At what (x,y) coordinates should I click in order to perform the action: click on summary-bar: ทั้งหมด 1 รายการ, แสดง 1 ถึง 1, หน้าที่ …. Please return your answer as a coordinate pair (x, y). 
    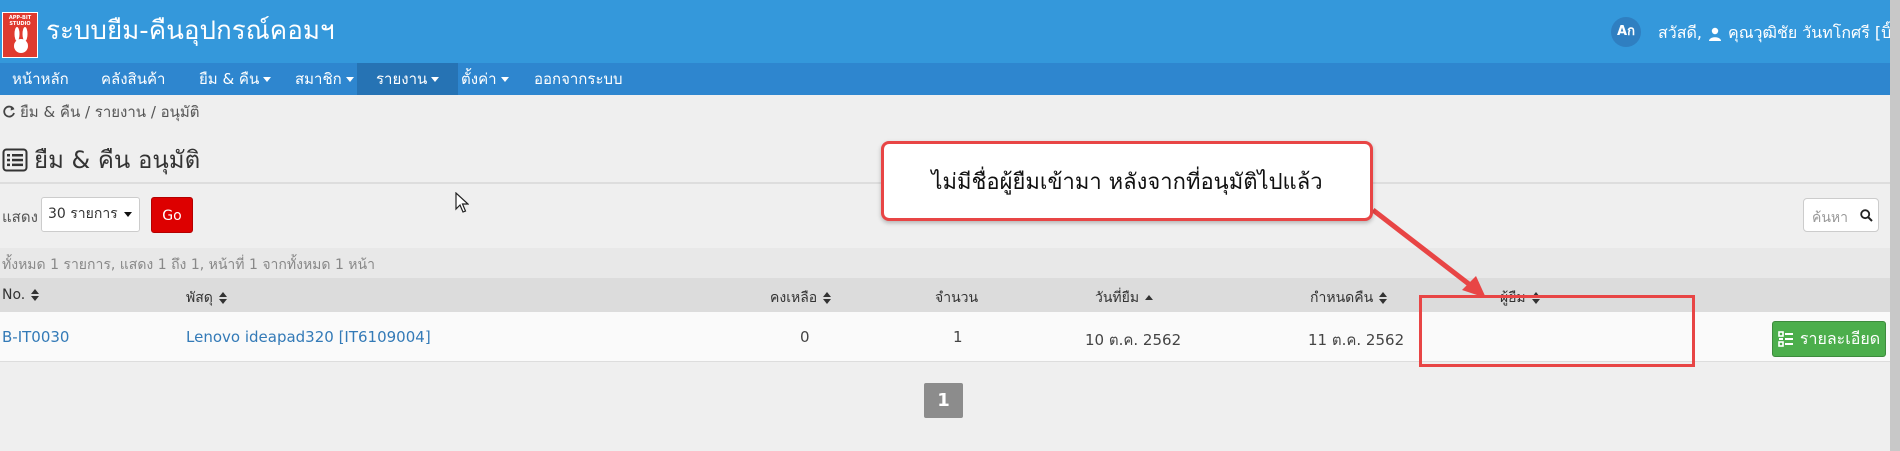
    Looking at the image, I should click on (950, 263).